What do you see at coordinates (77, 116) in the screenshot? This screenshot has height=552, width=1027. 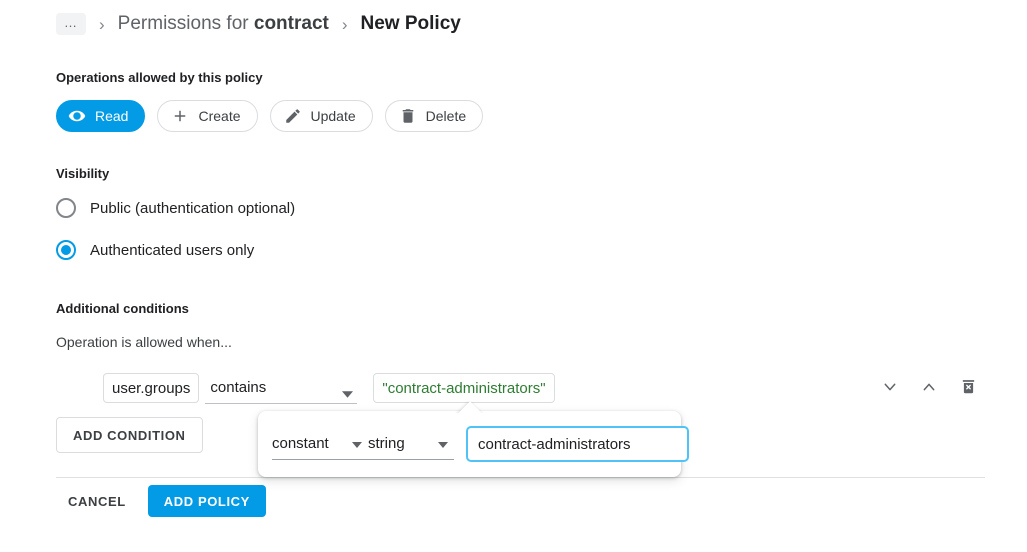 I see `eye-icon` at bounding box center [77, 116].